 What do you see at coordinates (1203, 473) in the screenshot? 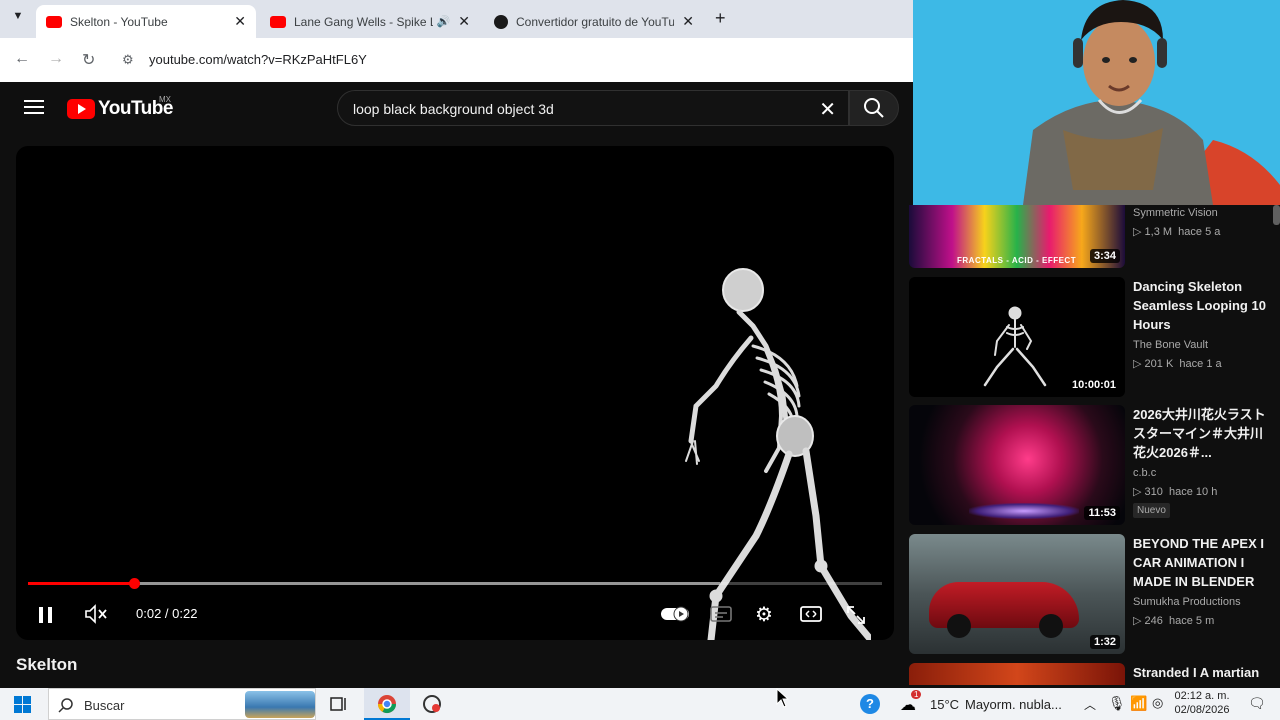
I see `channel-name: c.b.c` at bounding box center [1203, 473].